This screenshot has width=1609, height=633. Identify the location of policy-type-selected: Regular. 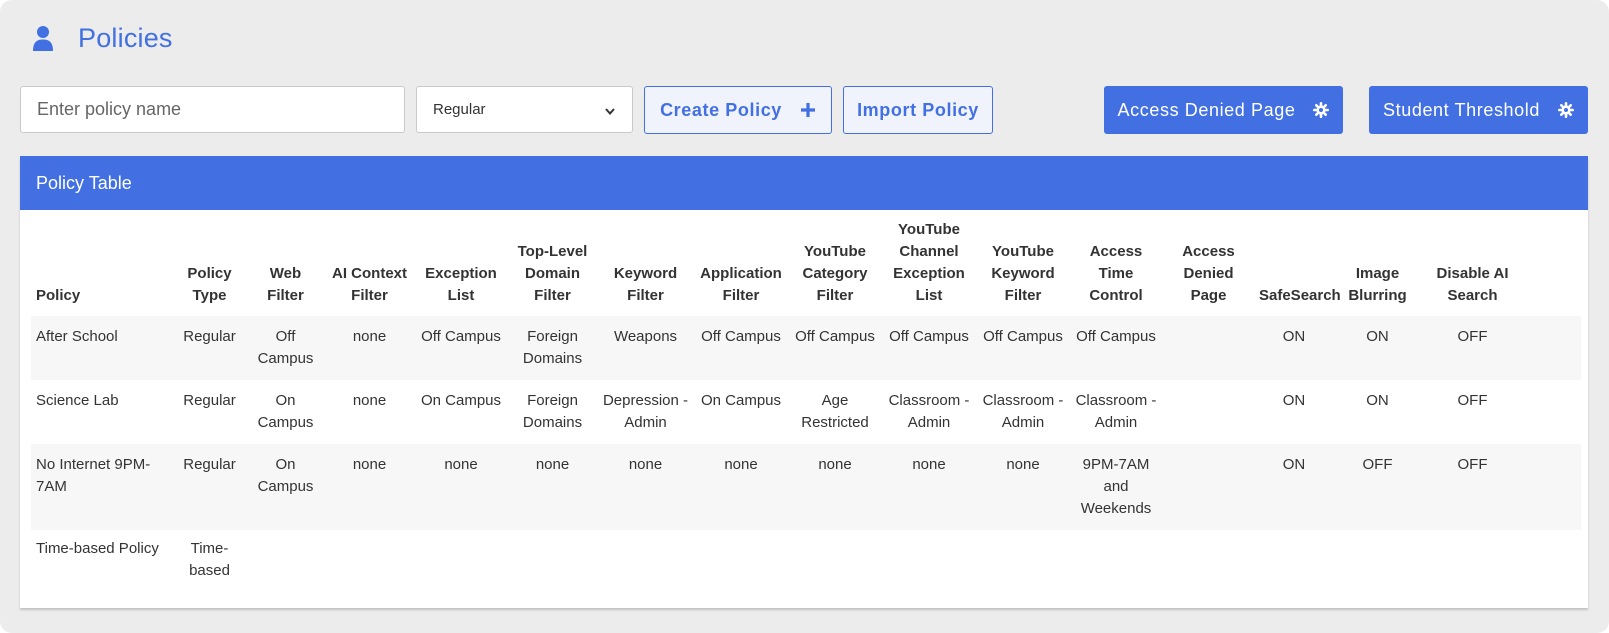
(459, 109).